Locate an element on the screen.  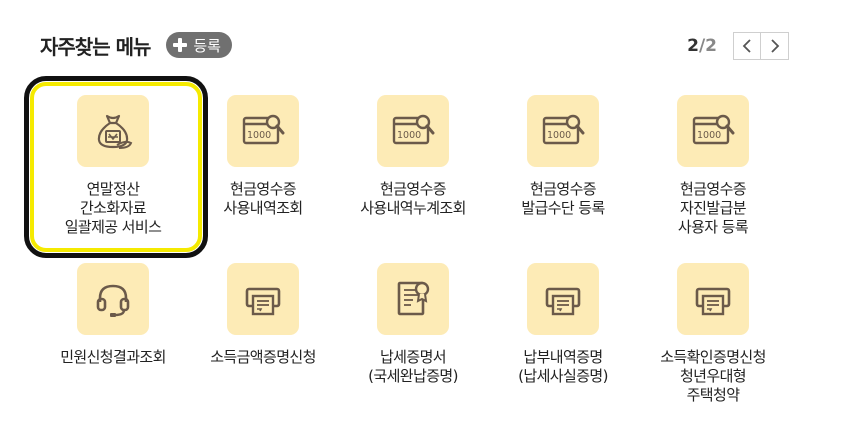
menu-item-label: 현금영수증 사용내역조회 is located at coordinates (263, 198).